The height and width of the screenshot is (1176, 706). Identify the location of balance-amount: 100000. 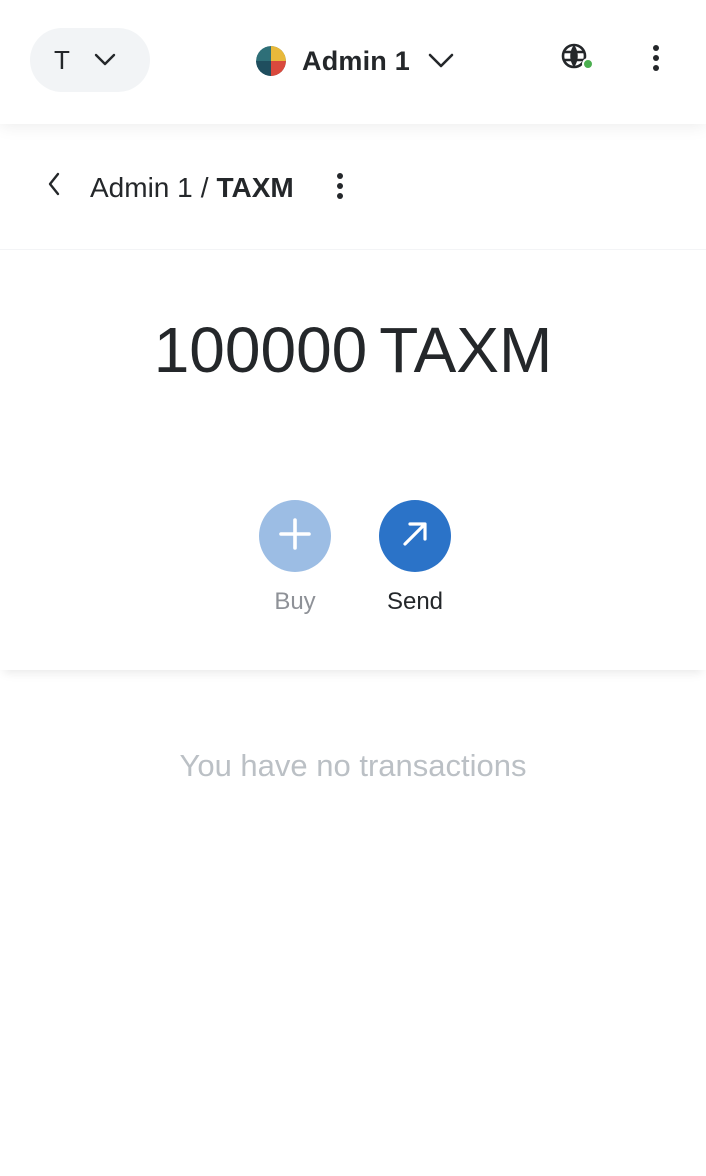
(260, 350).